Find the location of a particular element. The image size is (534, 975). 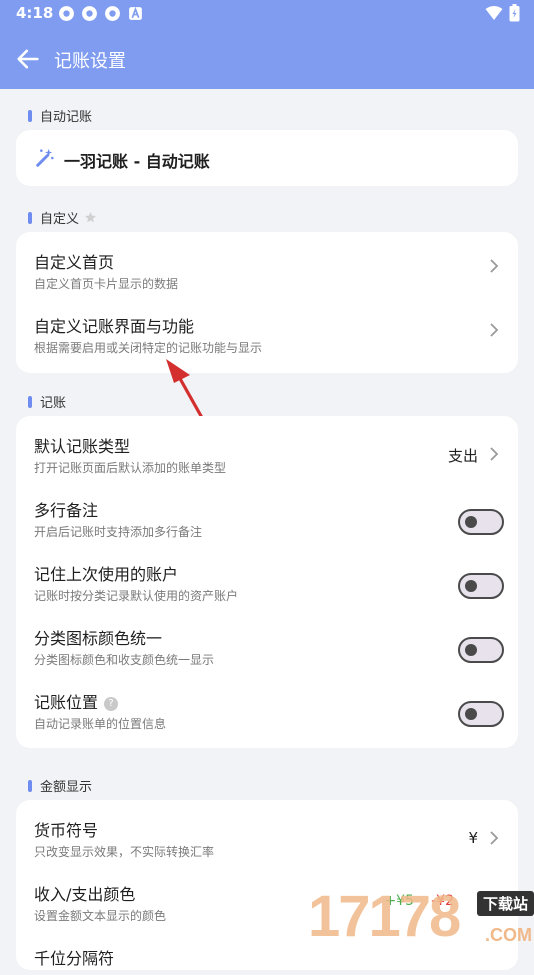

app-bar: 4:18 记账设置 is located at coordinates (267, 44).